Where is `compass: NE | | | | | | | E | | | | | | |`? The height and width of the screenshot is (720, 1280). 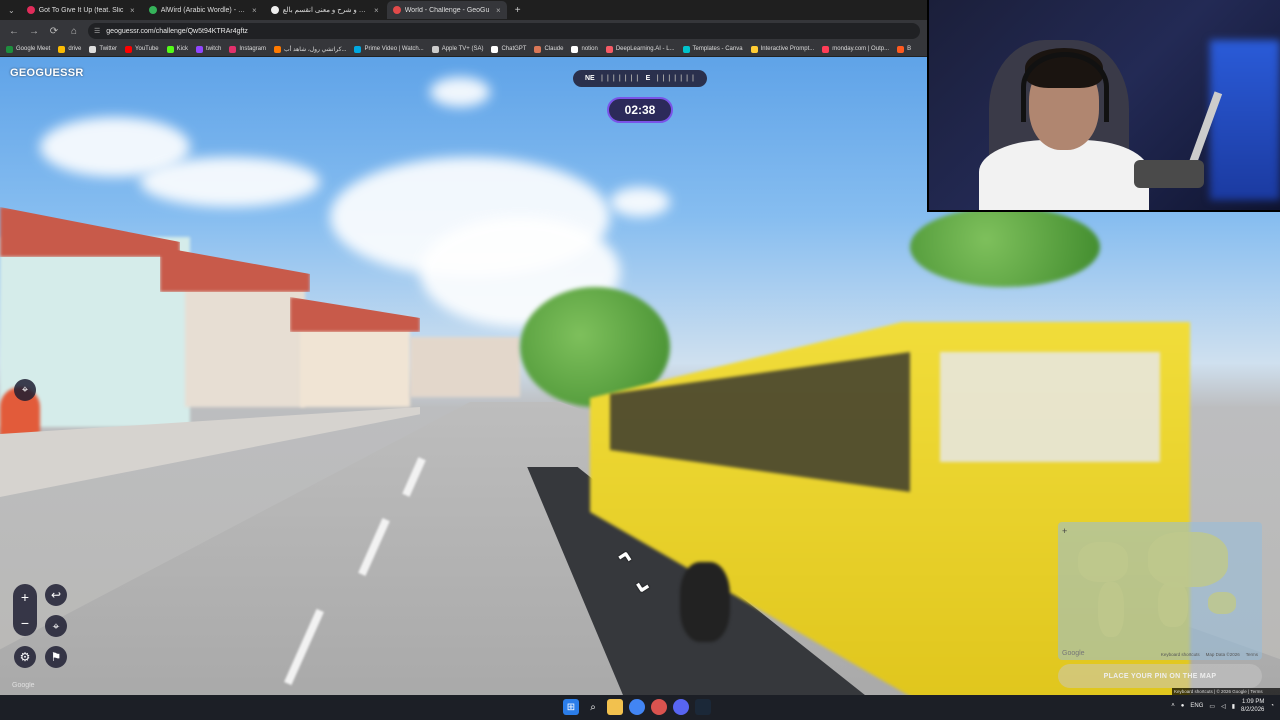
compass: NE | | | | | | | E | | | | | | | is located at coordinates (640, 78).